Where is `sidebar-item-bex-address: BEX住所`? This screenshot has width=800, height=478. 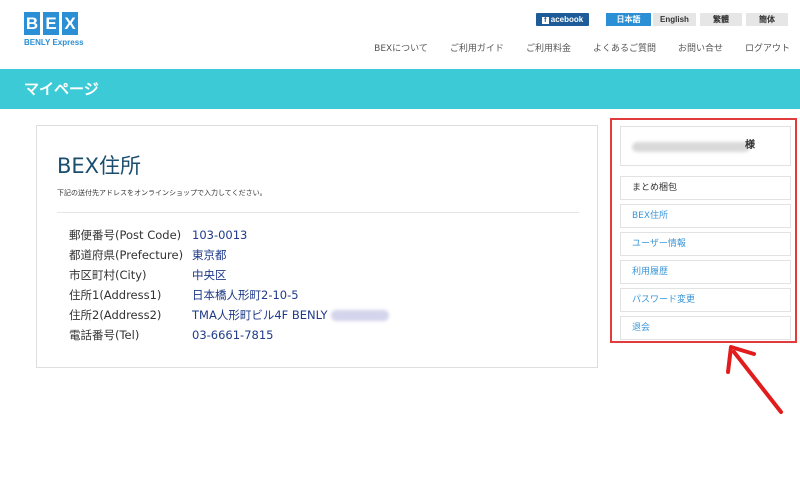 sidebar-item-bex-address: BEX住所 is located at coordinates (705, 216).